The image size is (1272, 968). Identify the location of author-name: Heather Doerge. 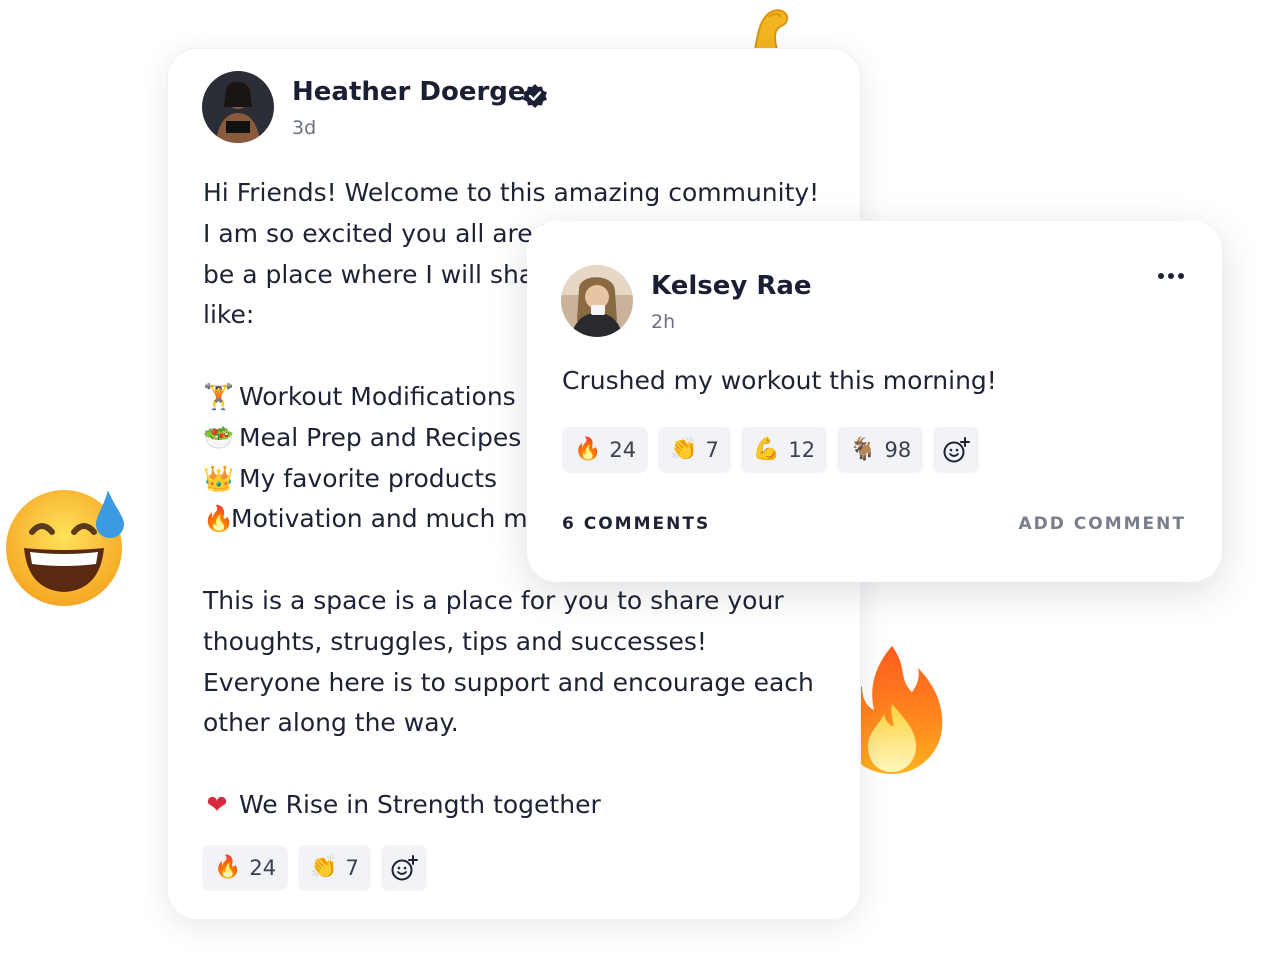
(409, 92).